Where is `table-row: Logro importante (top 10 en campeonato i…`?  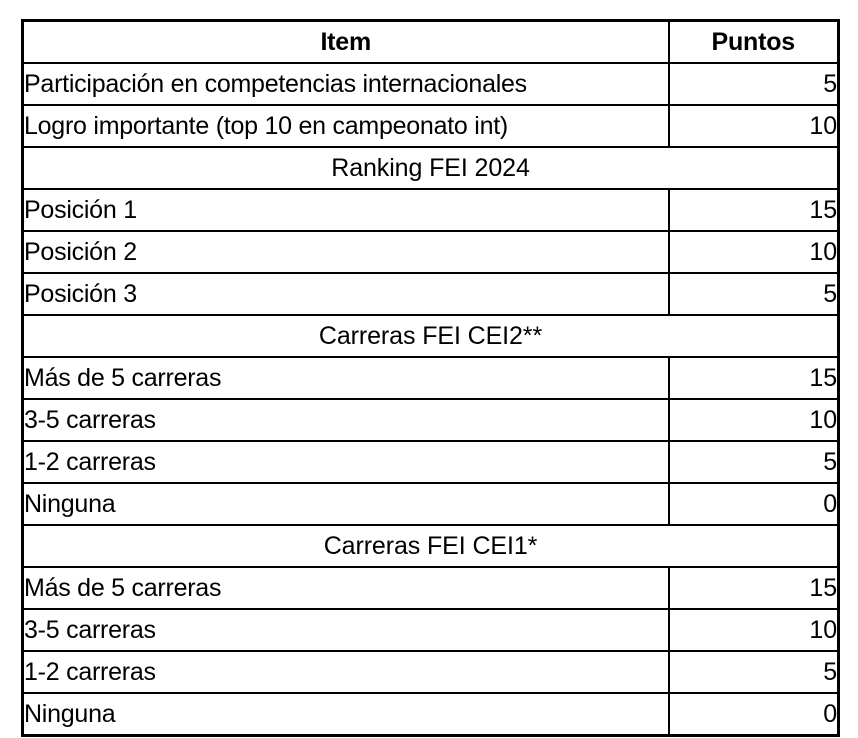 table-row: Logro importante (top 10 en campeonato i… is located at coordinates (430, 126).